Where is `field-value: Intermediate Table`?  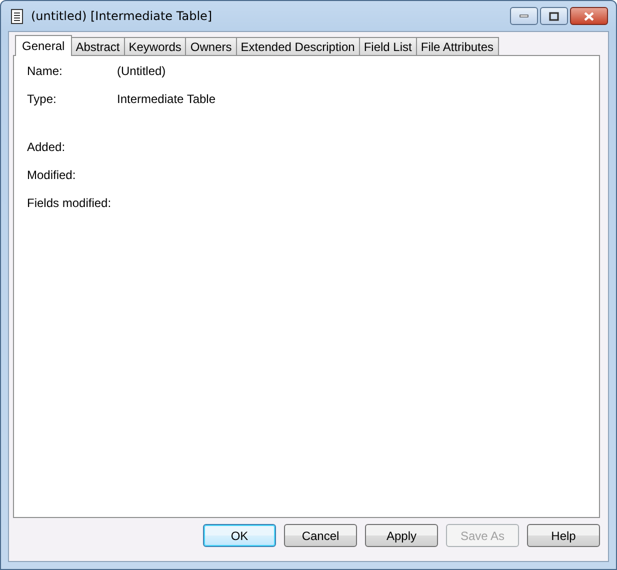
field-value: Intermediate Table is located at coordinates (166, 99).